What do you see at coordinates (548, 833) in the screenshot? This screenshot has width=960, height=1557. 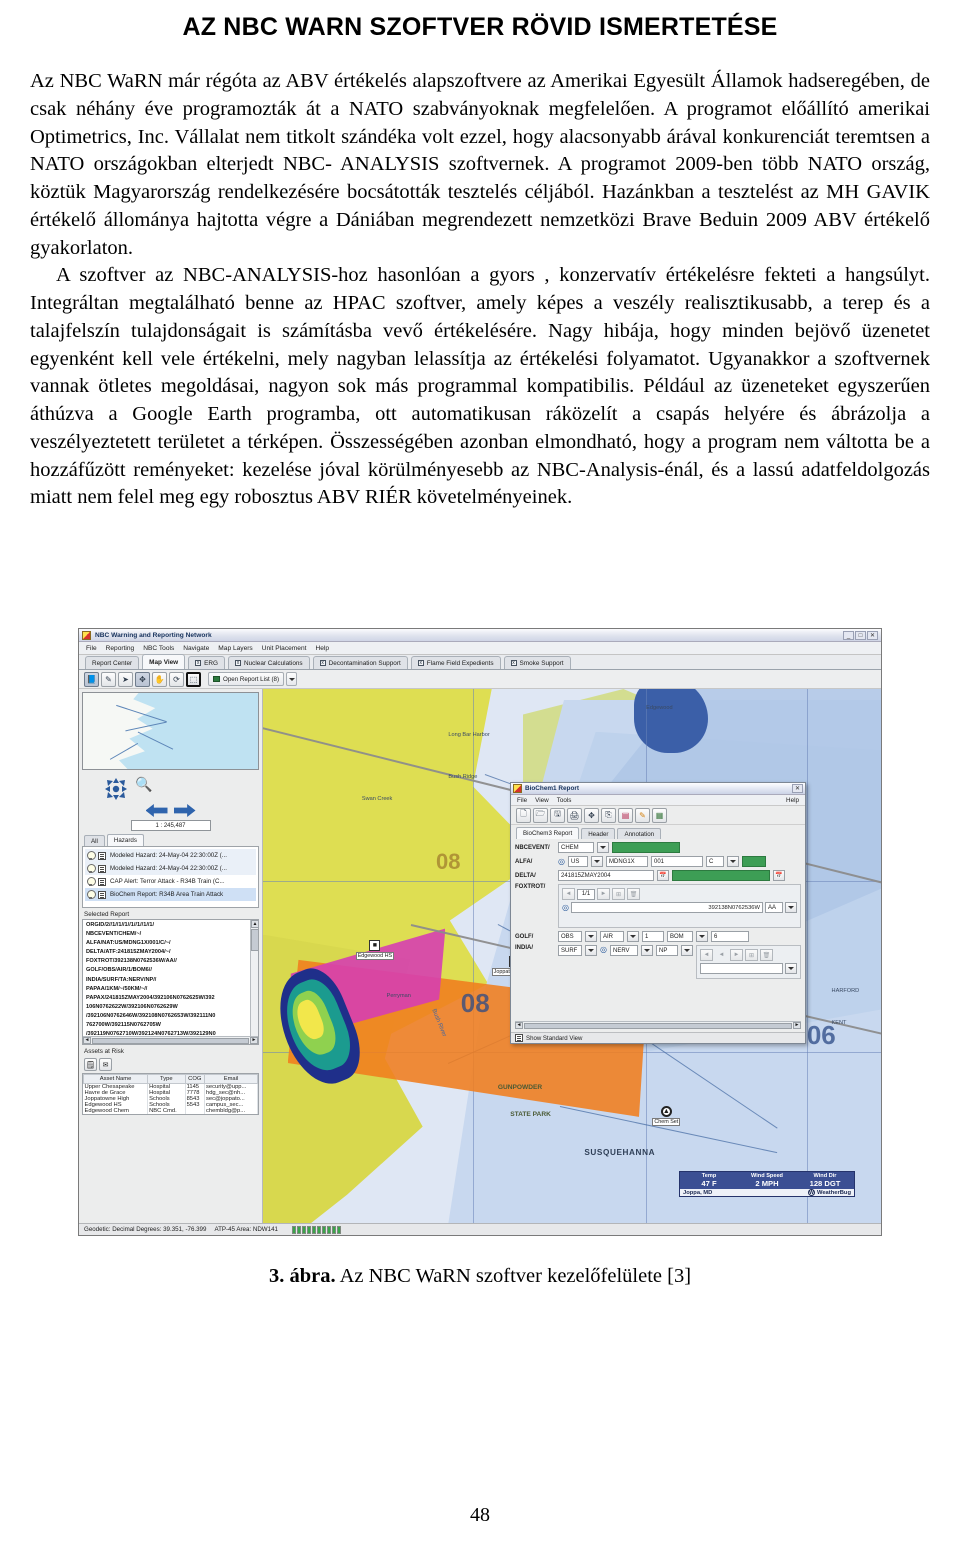 I see `dialog-tab-biochem3-report: BioChem3 Report` at bounding box center [548, 833].